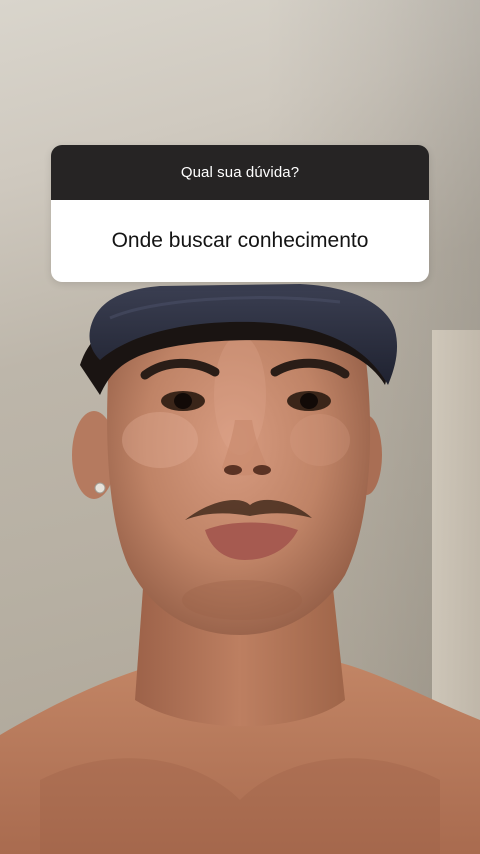  I want to click on question-sticker-answer: Onde buscar conhecimento, so click(240, 241).